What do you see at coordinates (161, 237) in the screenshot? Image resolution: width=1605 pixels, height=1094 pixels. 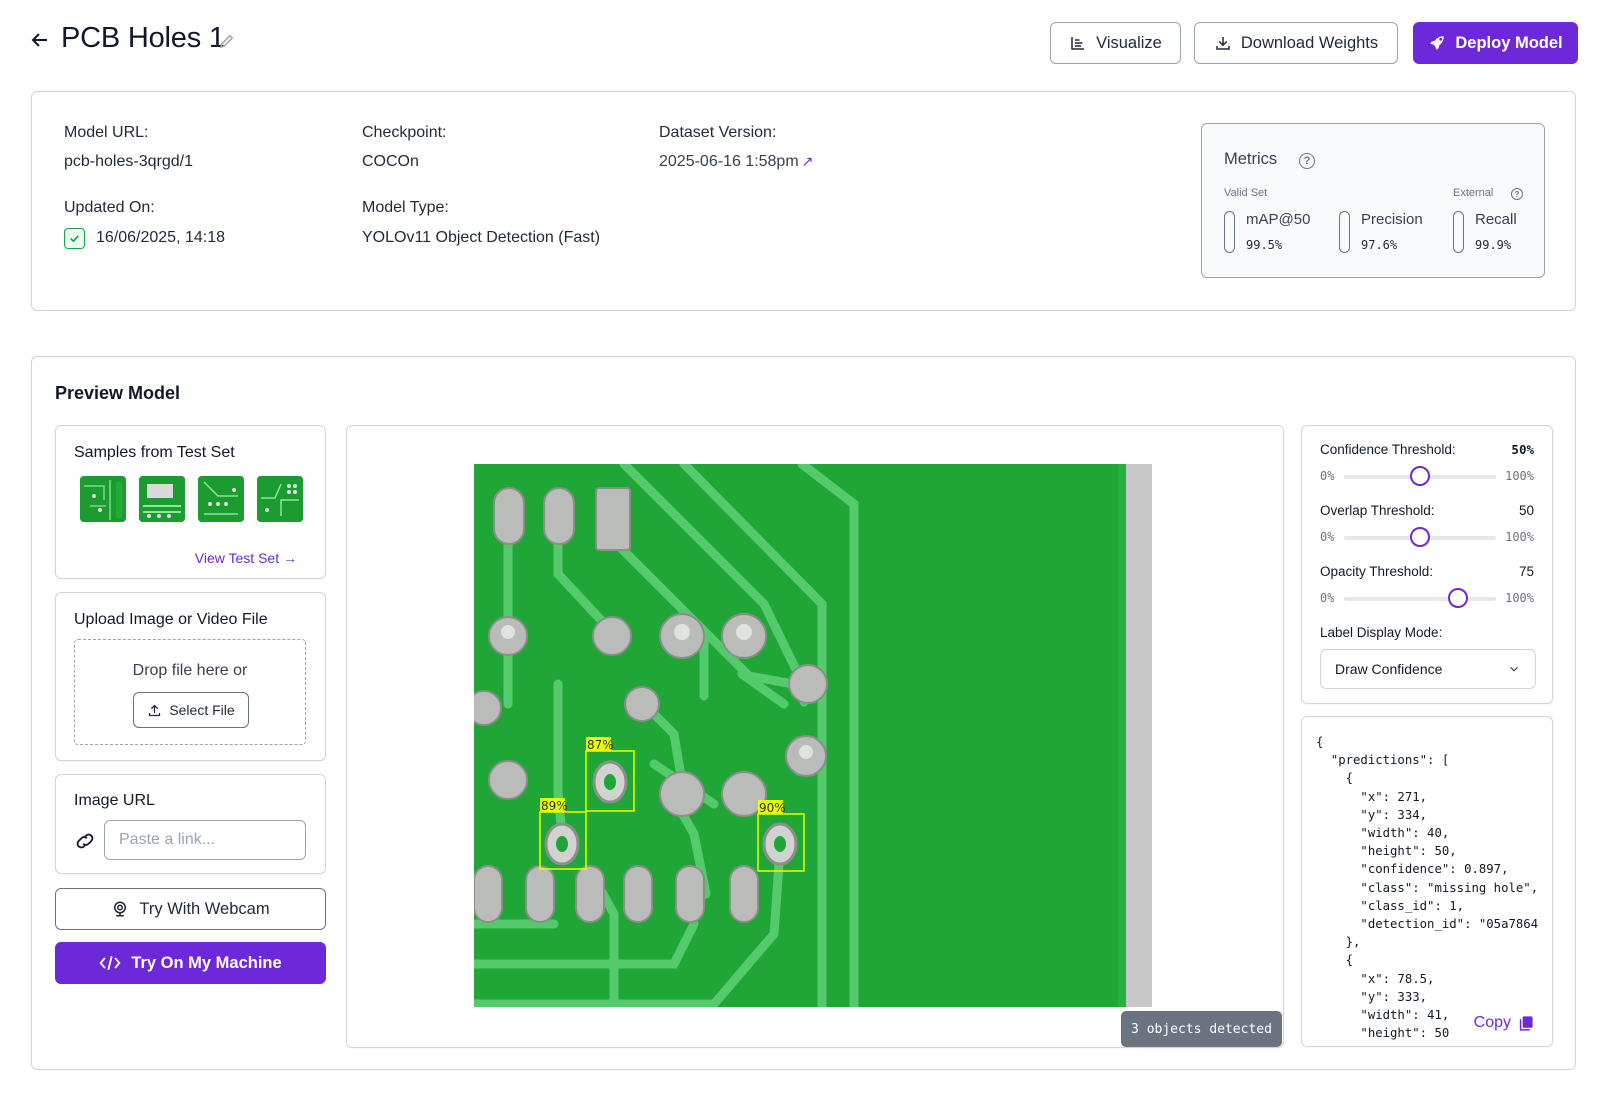 I see `updated-on-value: 16/06/2025, 14:18` at bounding box center [161, 237].